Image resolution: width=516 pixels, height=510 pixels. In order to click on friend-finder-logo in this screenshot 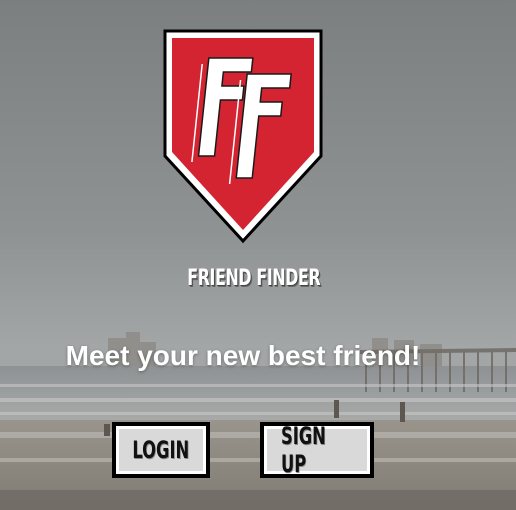, I will do `click(243, 136)`.